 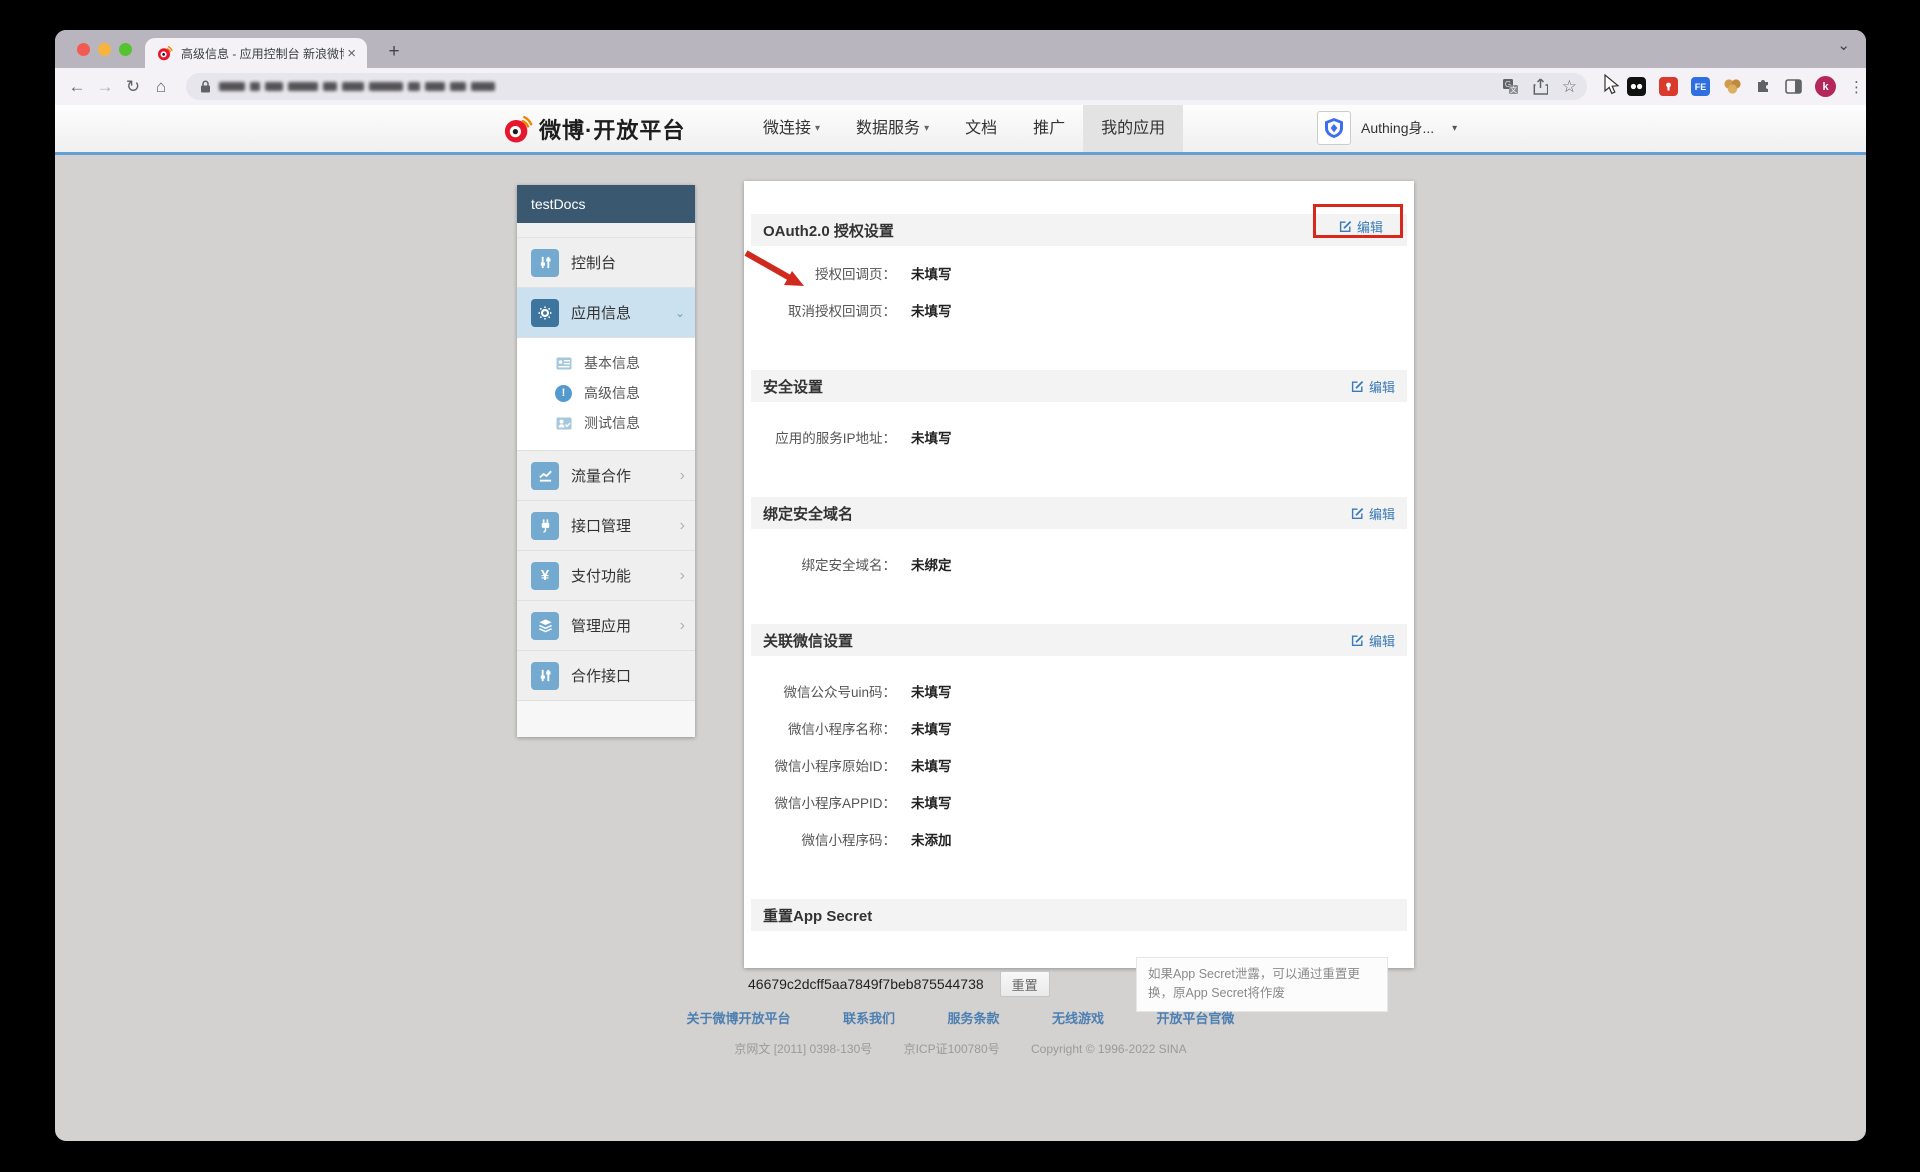 What do you see at coordinates (791, 128) in the screenshot?
I see `menu-item-weilianjie: 微连接 ▾` at bounding box center [791, 128].